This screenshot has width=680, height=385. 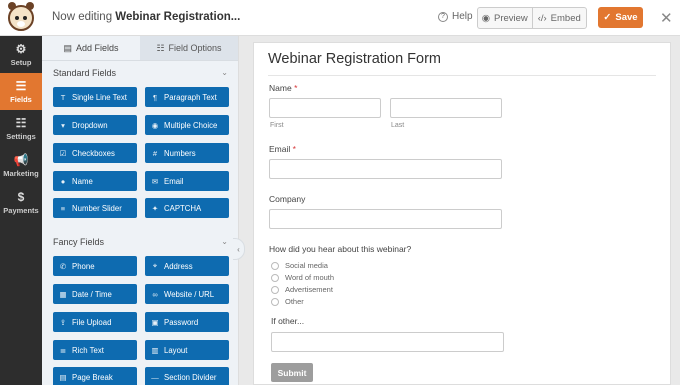 I want to click on field-button-file-upload: ⇪ File Upload, so click(x=95, y=322).